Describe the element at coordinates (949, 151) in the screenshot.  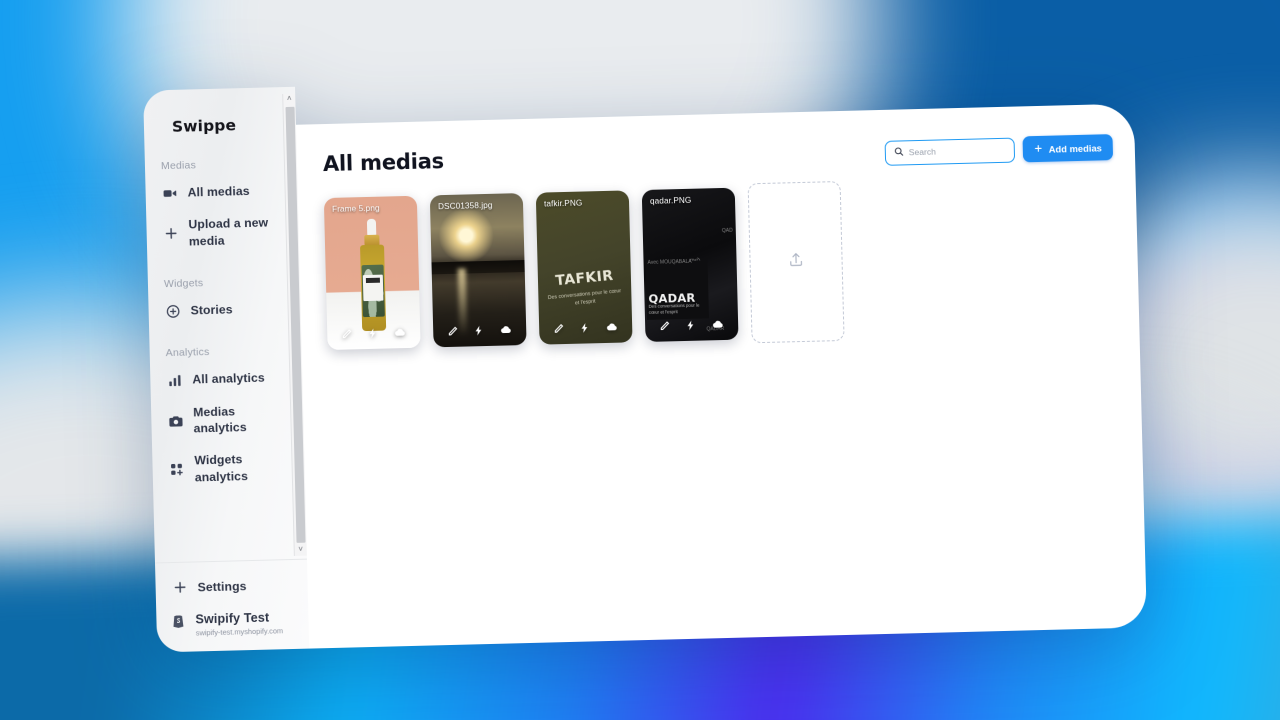
I see `search-input: Search` at that location.